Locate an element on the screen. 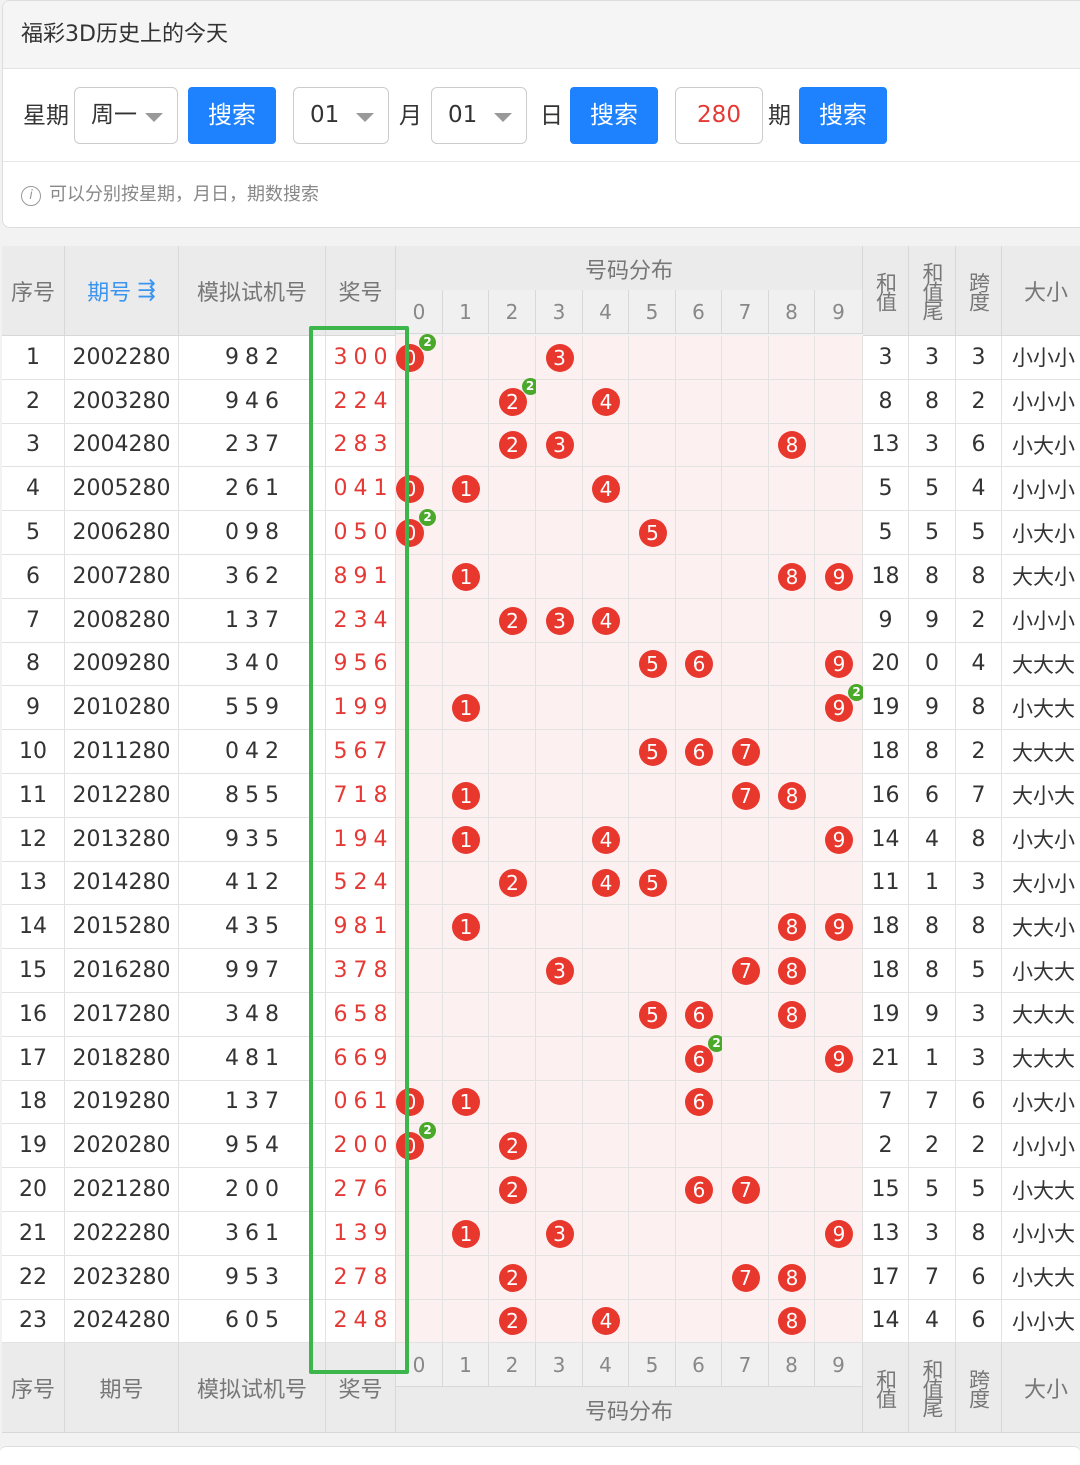 This screenshot has width=1080, height=1465. row-machine-number: 200 is located at coordinates (252, 1190).